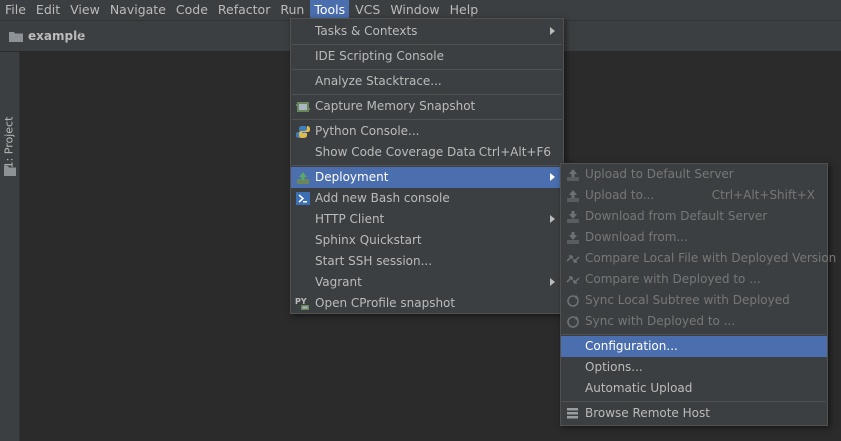 This screenshot has width=841, height=441. Describe the element at coordinates (302, 131) in the screenshot. I see `python-icon` at that location.